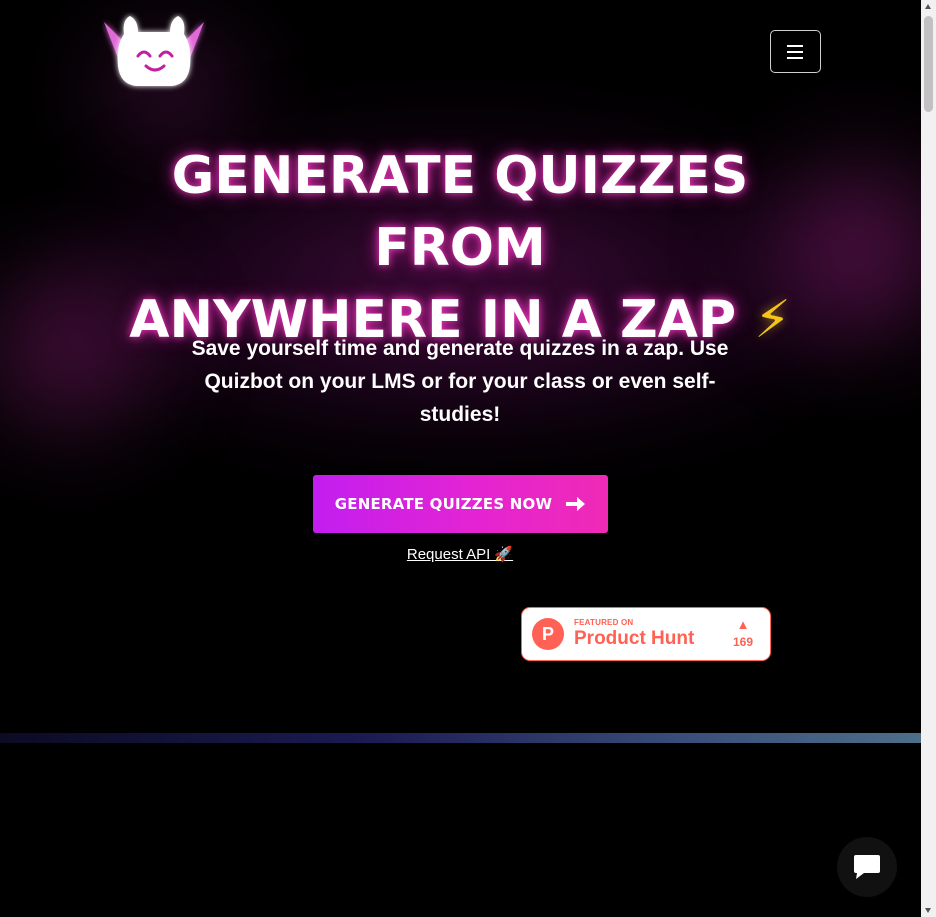  I want to click on product-hunt-badge: P FEATURED ON Product Hunt ▲ 169, so click(646, 634).